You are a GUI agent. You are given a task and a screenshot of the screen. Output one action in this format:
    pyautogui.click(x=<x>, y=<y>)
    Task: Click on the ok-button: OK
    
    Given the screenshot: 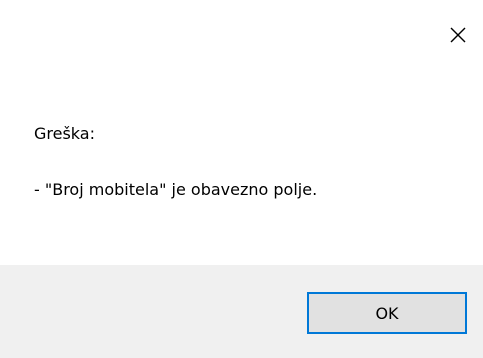 What is the action you would take?
    pyautogui.click(x=387, y=313)
    